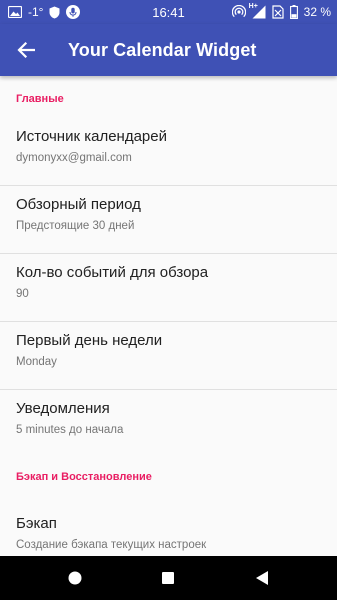 This screenshot has height=600, width=337. What do you see at coordinates (84, 477) in the screenshot?
I see `section-header-backup: Бэкап и Восстановление` at bounding box center [84, 477].